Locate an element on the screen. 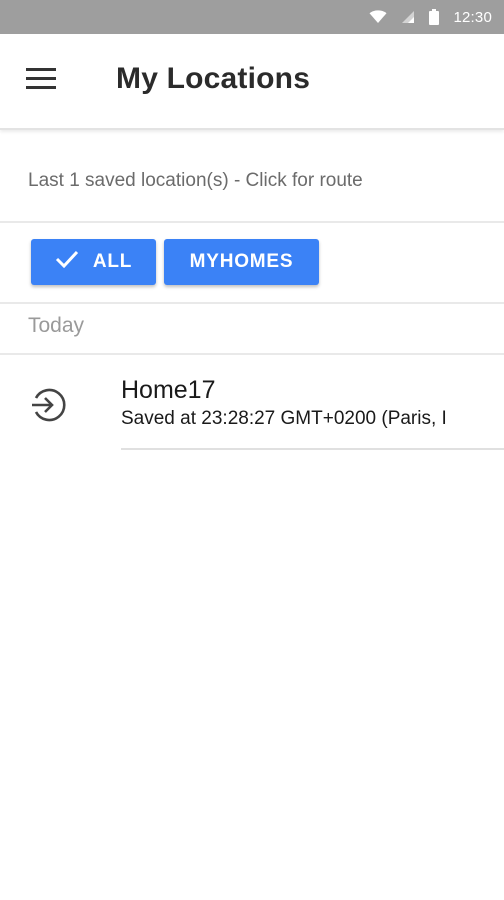  section-header-today: Today is located at coordinates (56, 325).